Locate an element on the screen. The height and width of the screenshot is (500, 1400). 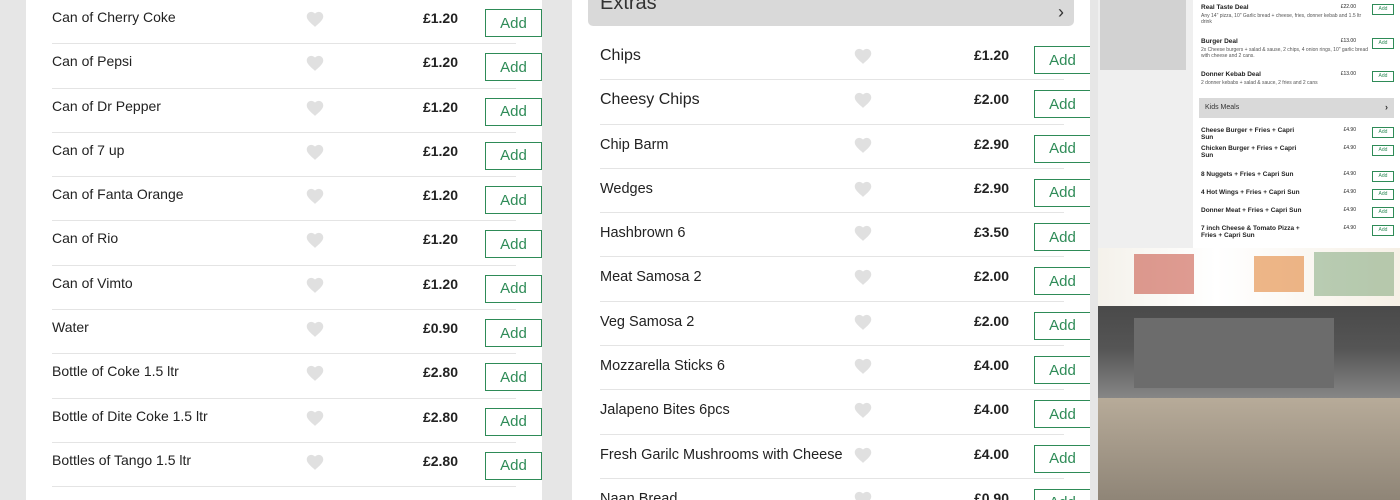
item-price: £0.90 is located at coordinates (991, 494).